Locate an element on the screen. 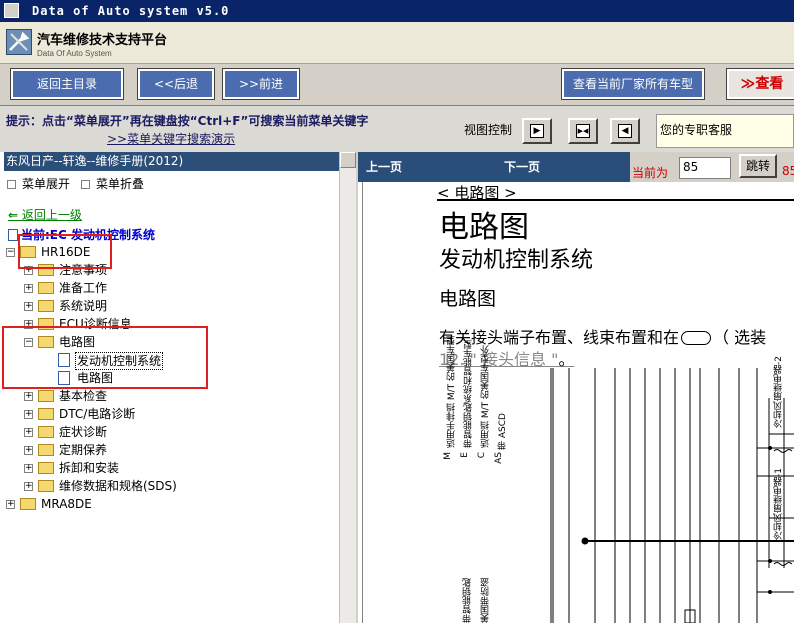 This screenshot has height=623, width=794. back-button: <<后退 is located at coordinates (176, 84).